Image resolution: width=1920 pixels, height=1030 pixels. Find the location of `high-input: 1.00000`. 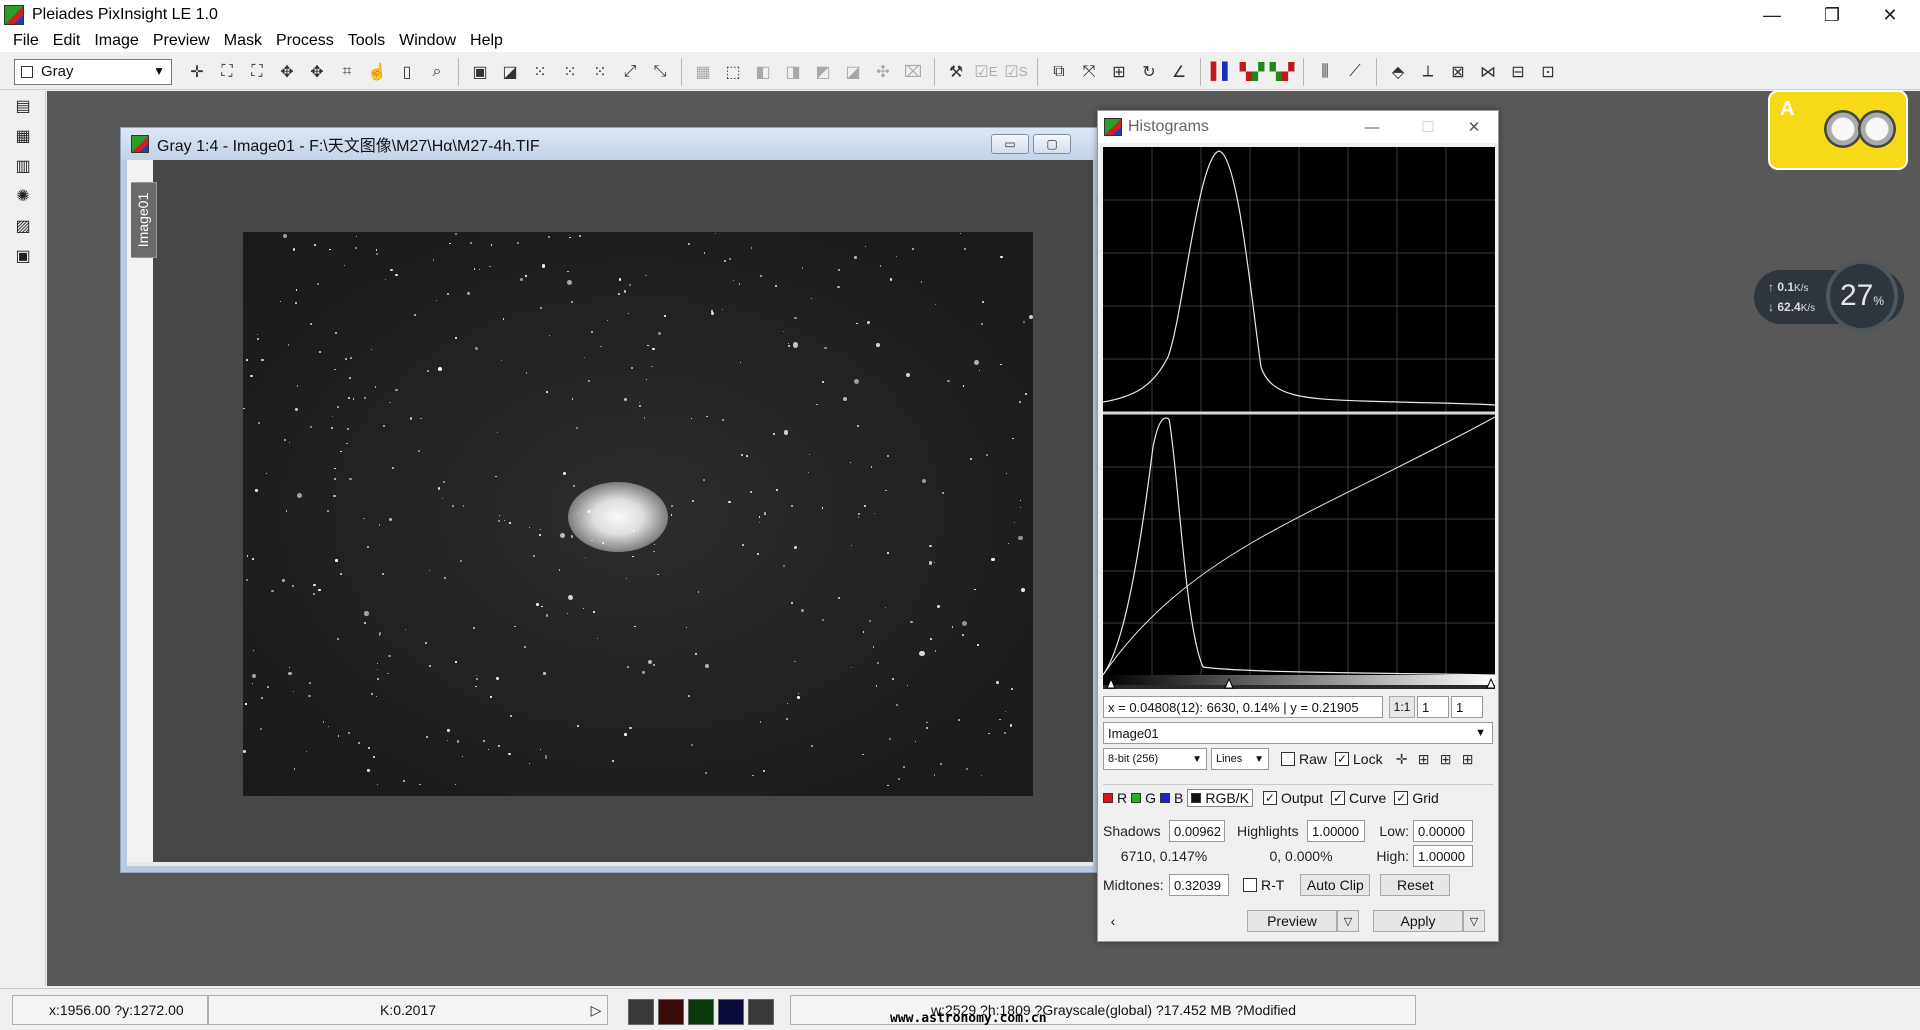

high-input: 1.00000 is located at coordinates (1443, 856).